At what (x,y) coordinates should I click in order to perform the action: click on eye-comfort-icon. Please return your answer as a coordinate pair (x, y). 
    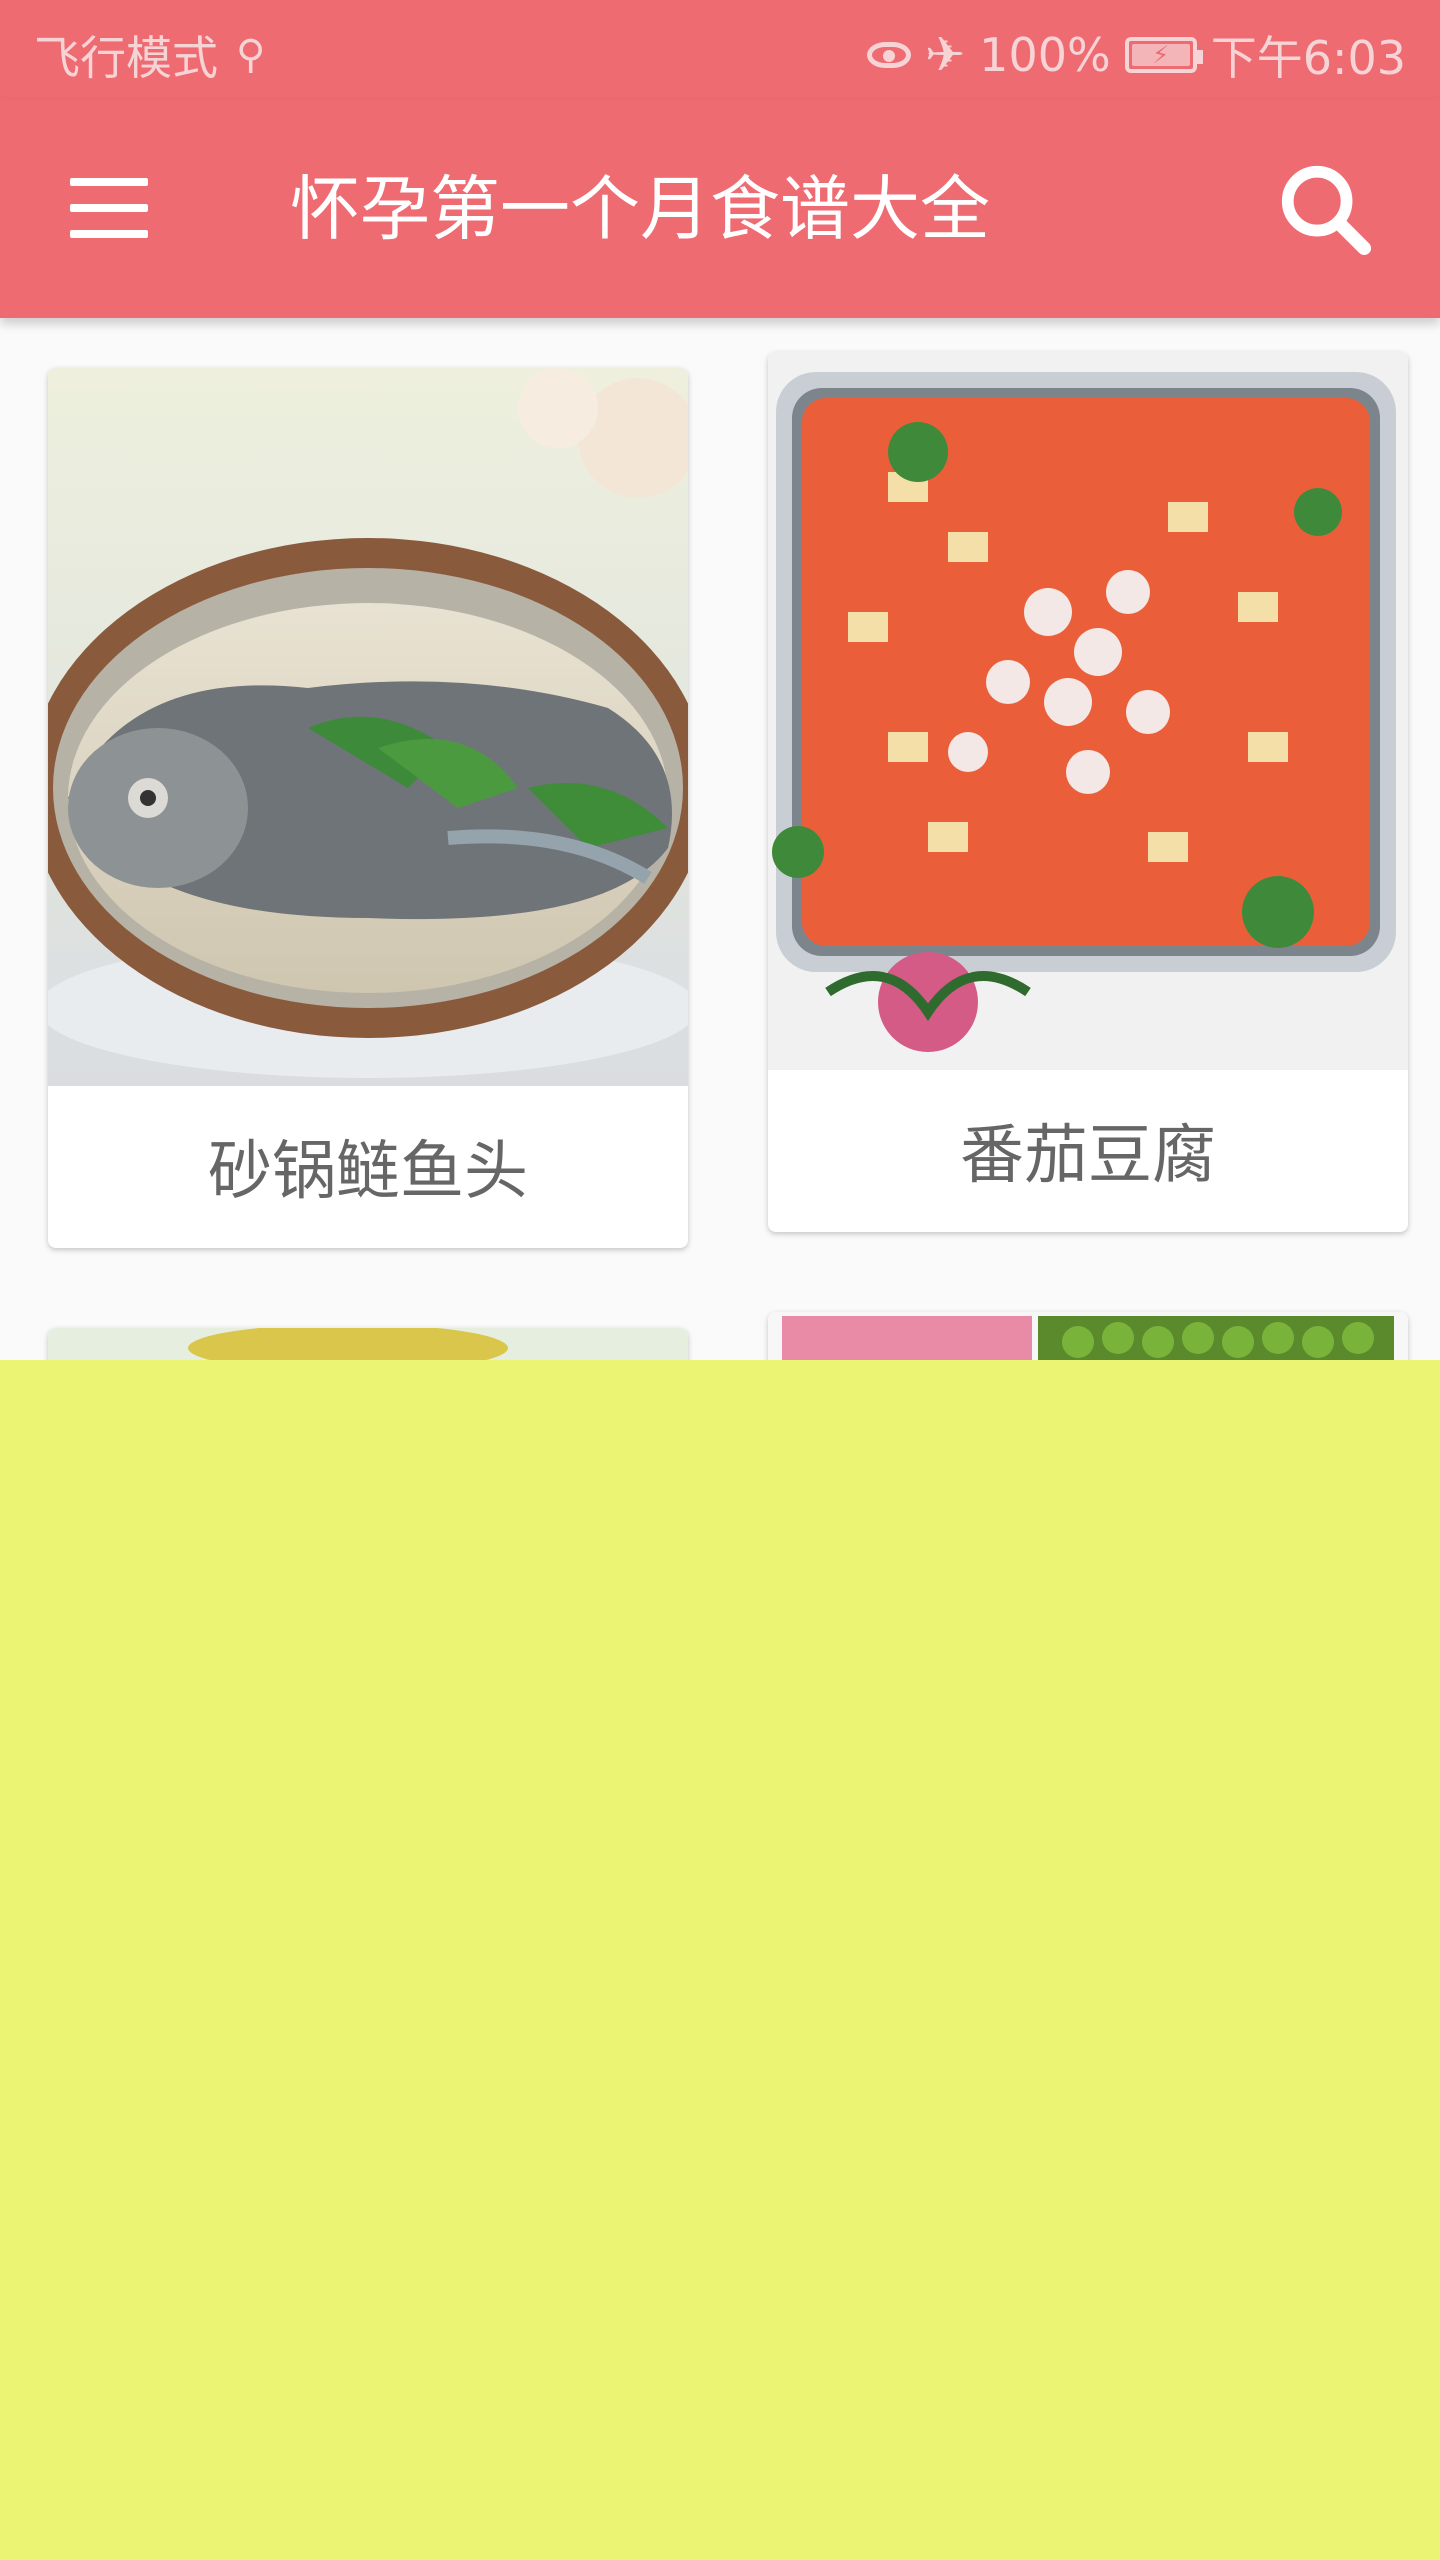
    Looking at the image, I should click on (888, 55).